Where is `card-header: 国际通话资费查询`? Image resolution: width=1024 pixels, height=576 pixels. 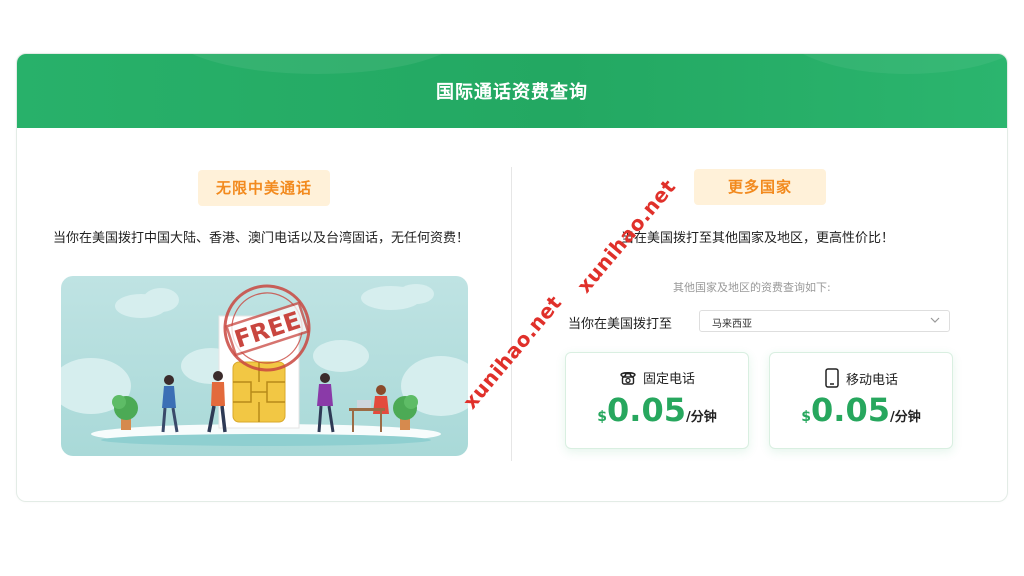
card-header: 国际通话资费查询 is located at coordinates (512, 91).